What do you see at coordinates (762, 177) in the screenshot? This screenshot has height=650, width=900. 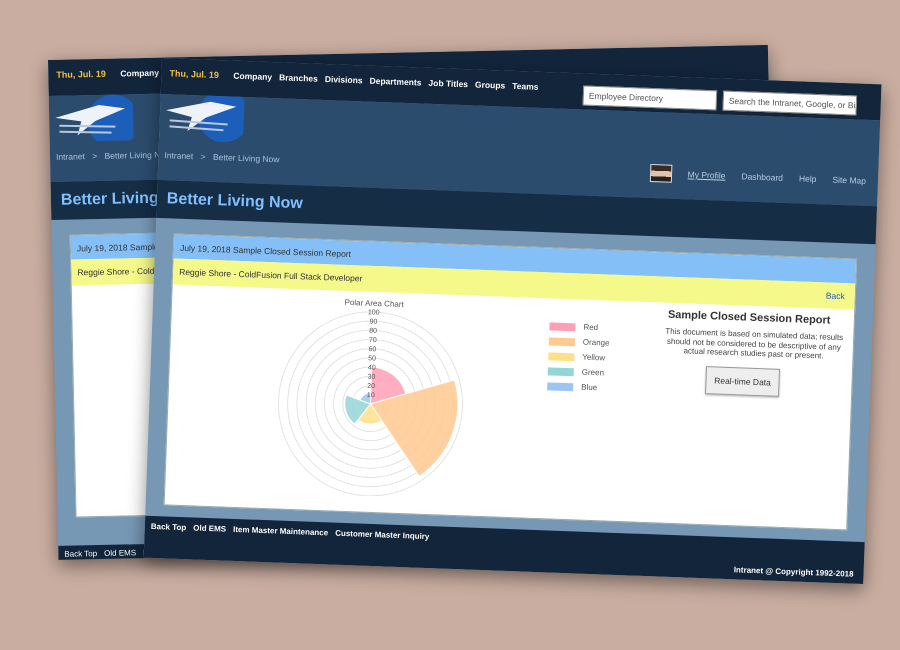 I see `dashboard-link: Dashboard` at bounding box center [762, 177].